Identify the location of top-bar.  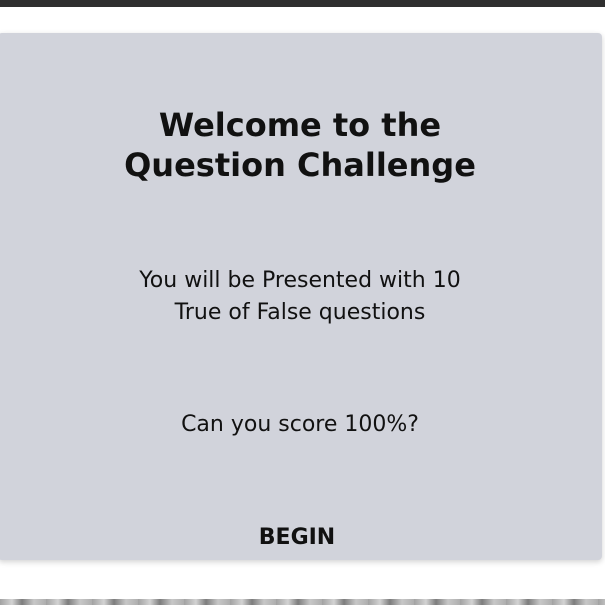
(302, 3).